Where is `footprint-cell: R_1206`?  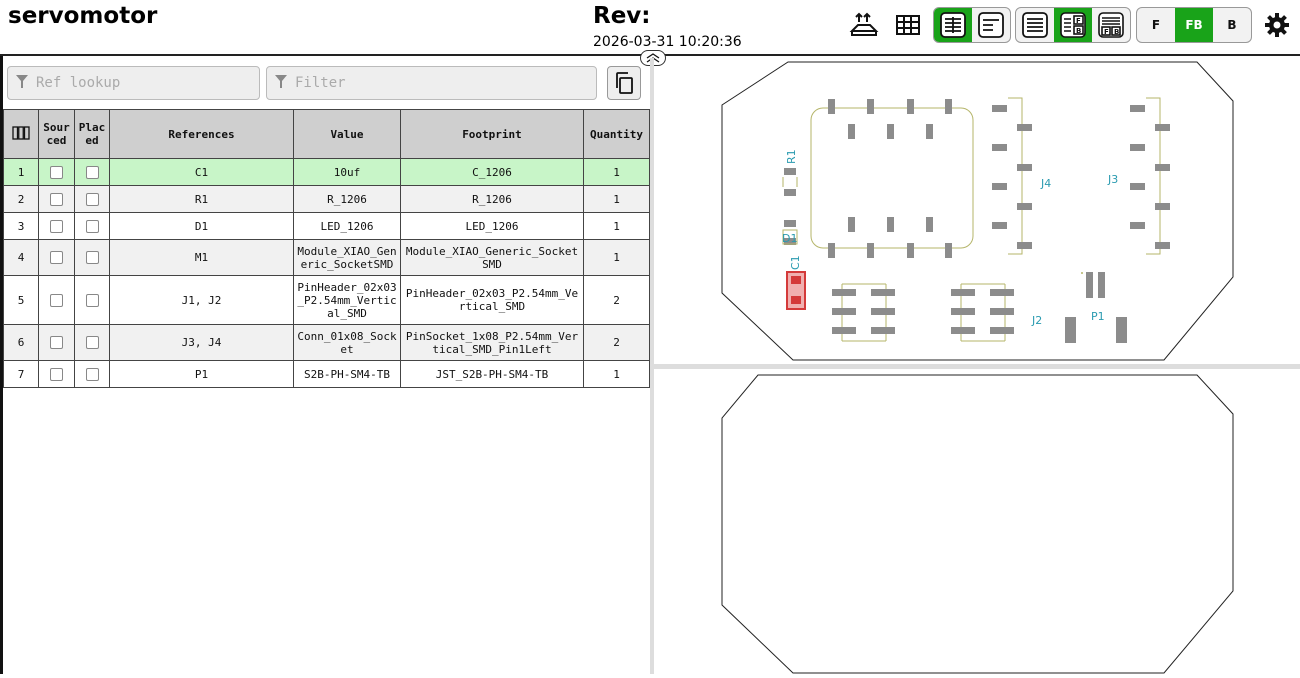 footprint-cell: R_1206 is located at coordinates (492, 199).